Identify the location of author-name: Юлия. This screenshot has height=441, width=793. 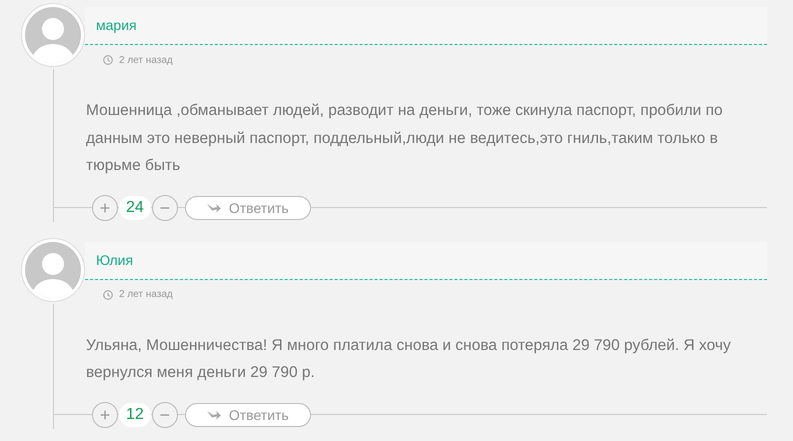
(115, 260).